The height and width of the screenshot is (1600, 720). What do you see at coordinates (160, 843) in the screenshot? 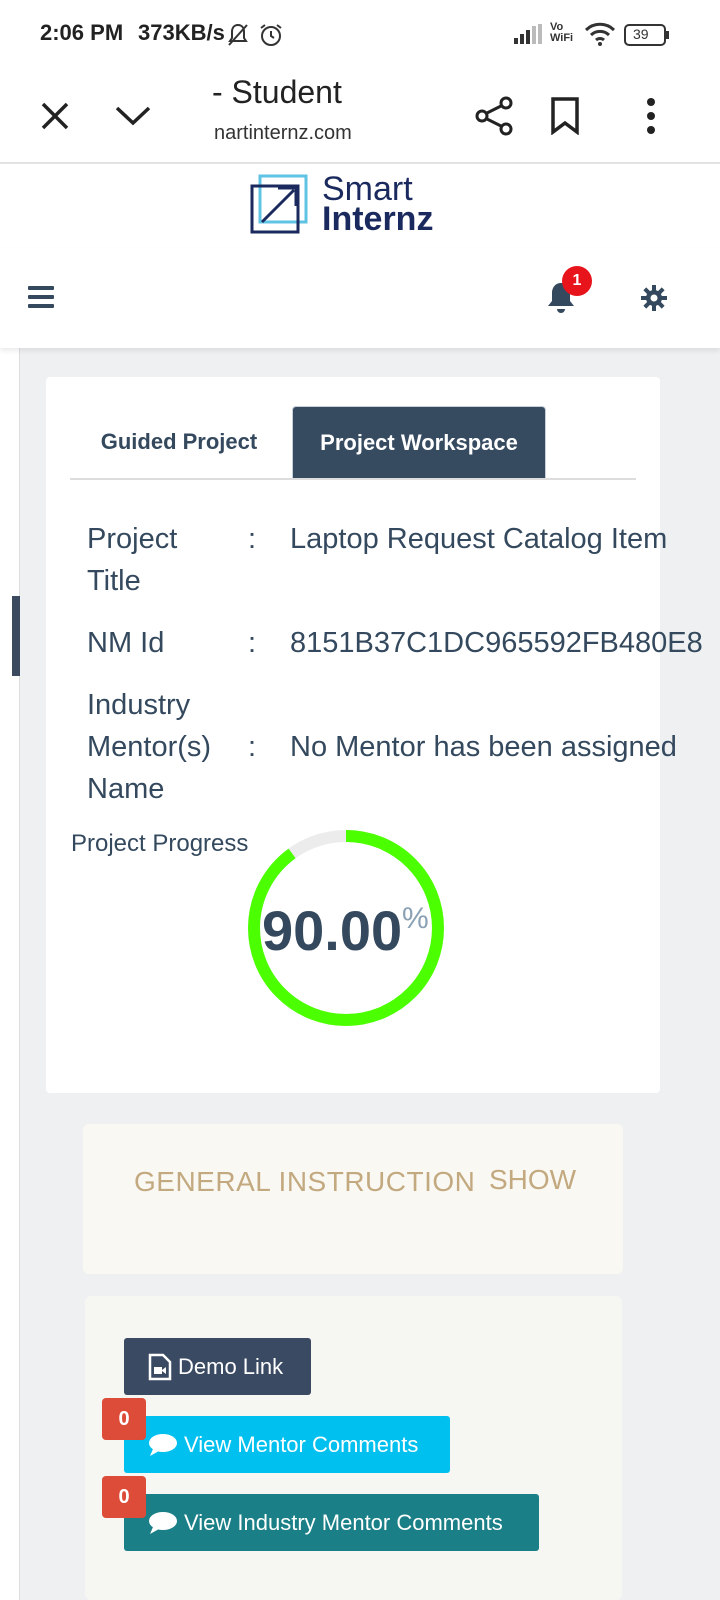
I see `project-progress-label: Project Progress` at bounding box center [160, 843].